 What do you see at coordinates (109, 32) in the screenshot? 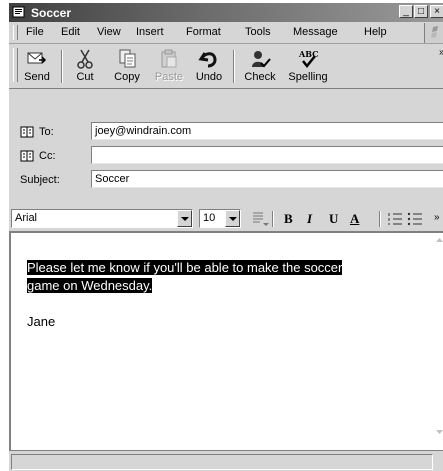
I see `menu-view: View` at bounding box center [109, 32].